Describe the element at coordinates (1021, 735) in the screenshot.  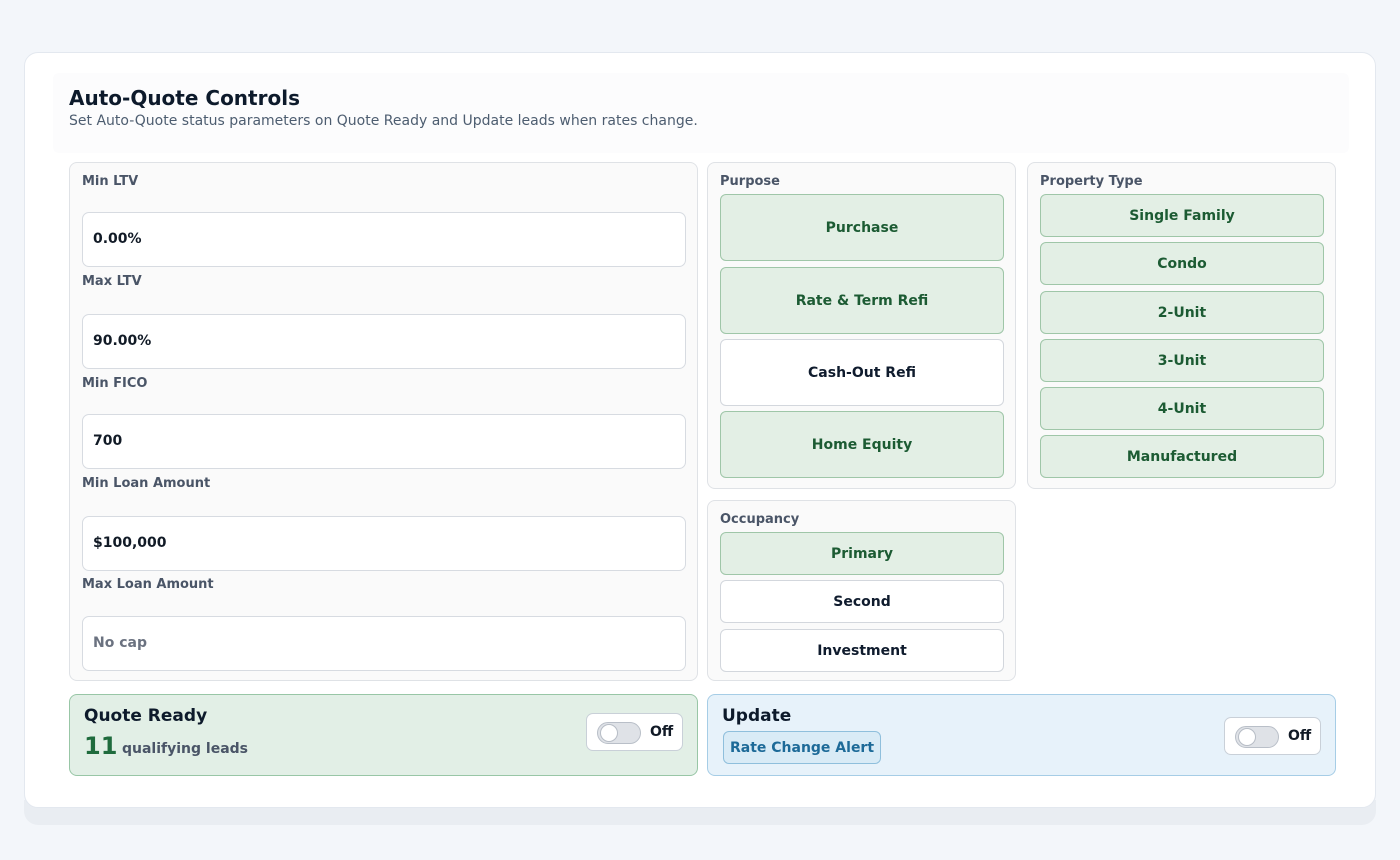
I see `update-banner: Update Rate Change Alert Off` at that location.